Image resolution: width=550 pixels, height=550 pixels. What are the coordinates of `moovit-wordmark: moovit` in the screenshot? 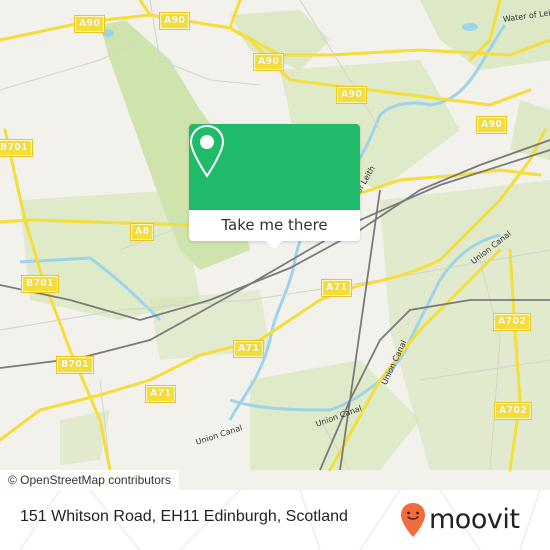 It's located at (474, 519).